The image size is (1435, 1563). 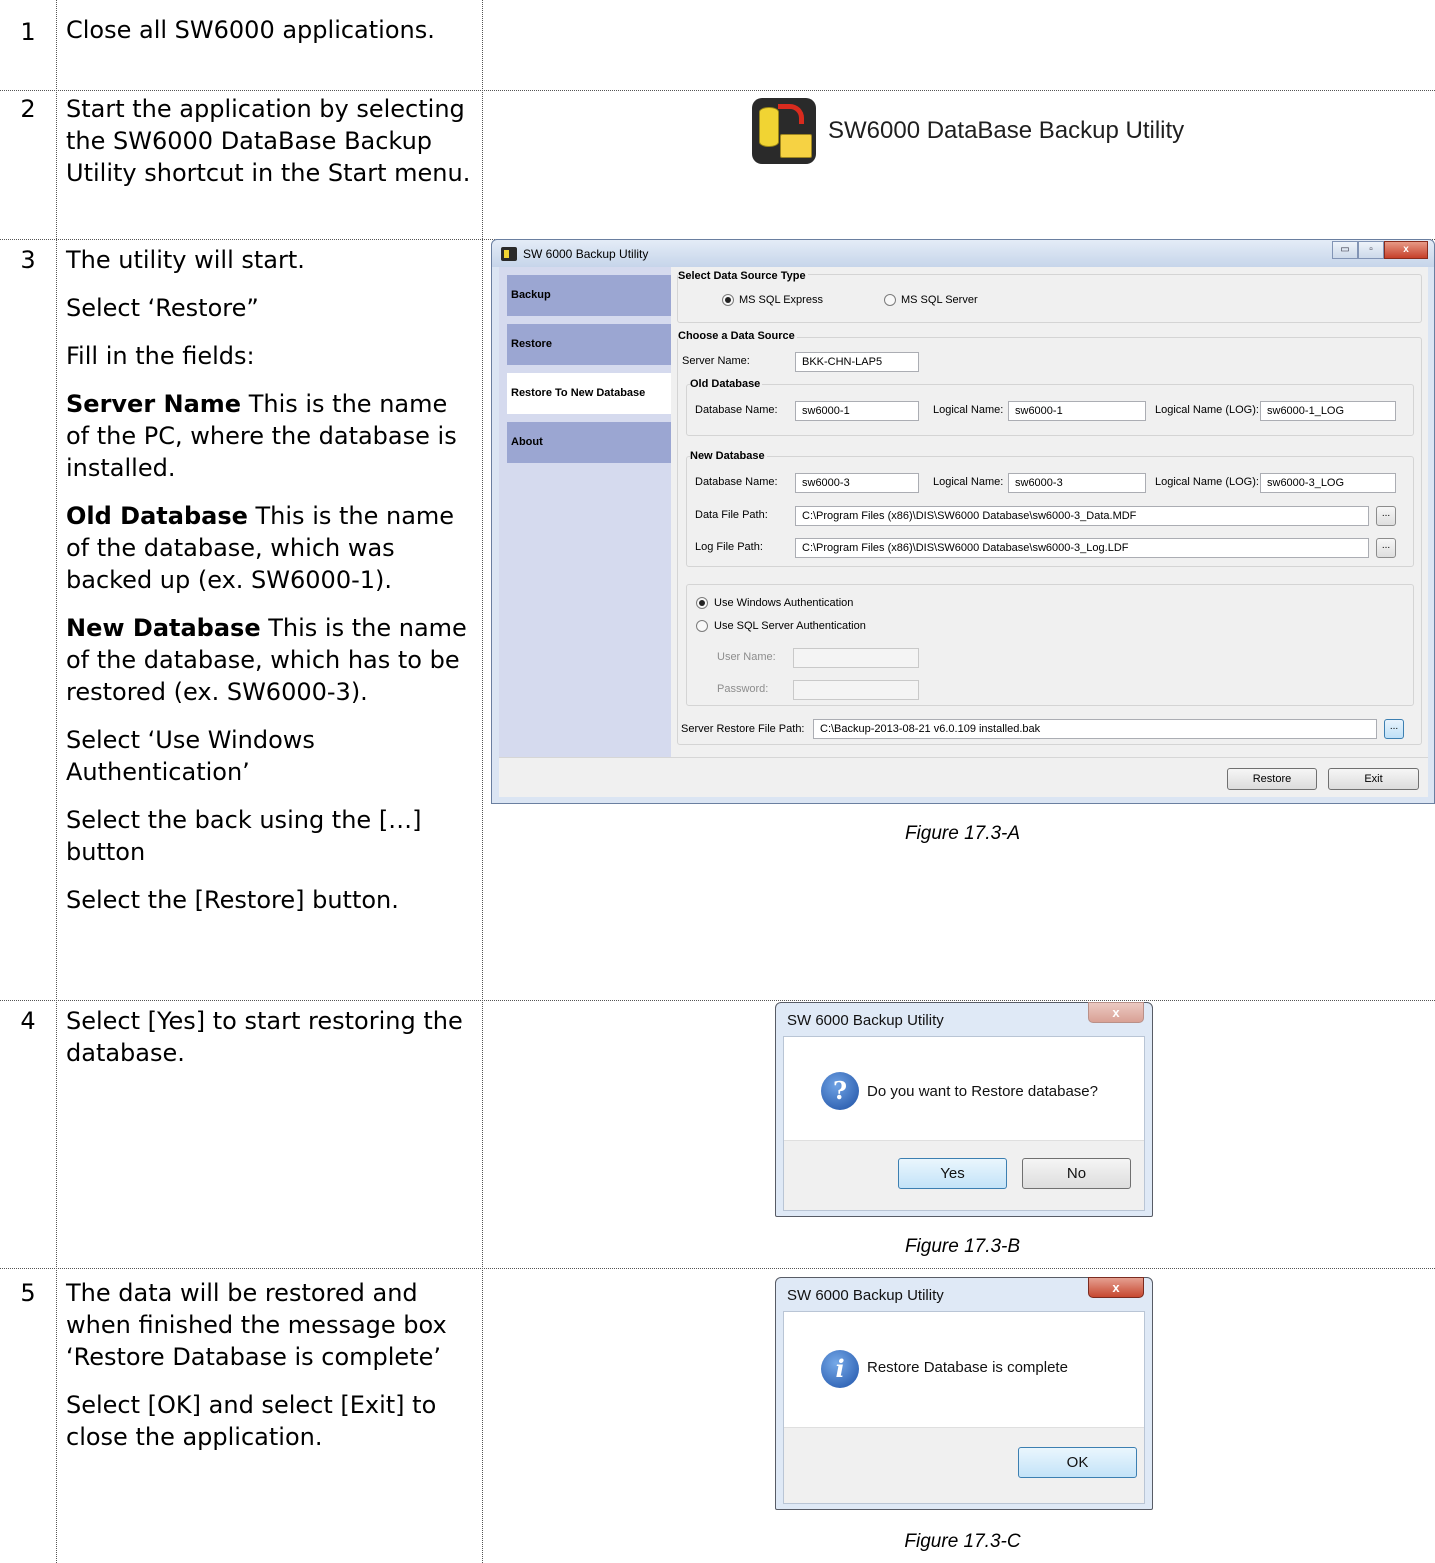 I want to click on user-name-input, so click(x=856, y=658).